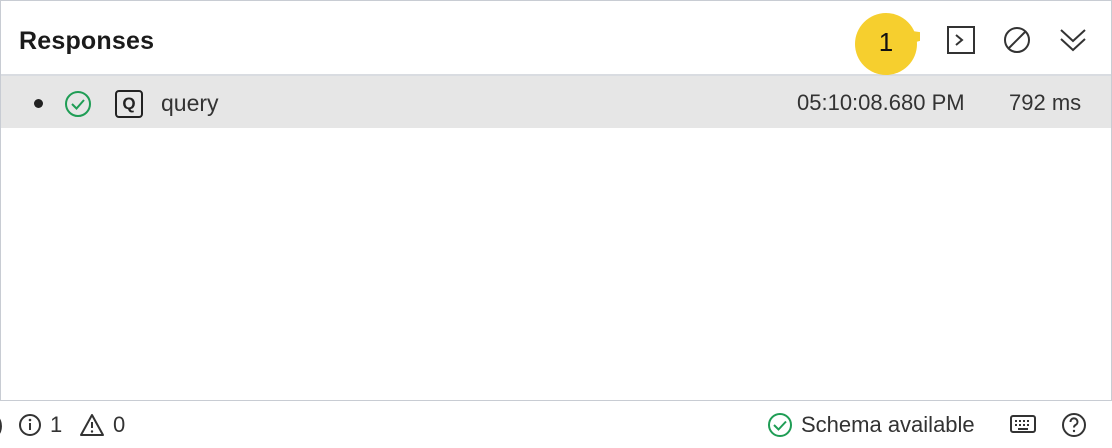 This screenshot has width=1112, height=448. I want to click on open-console-button, so click(961, 40).